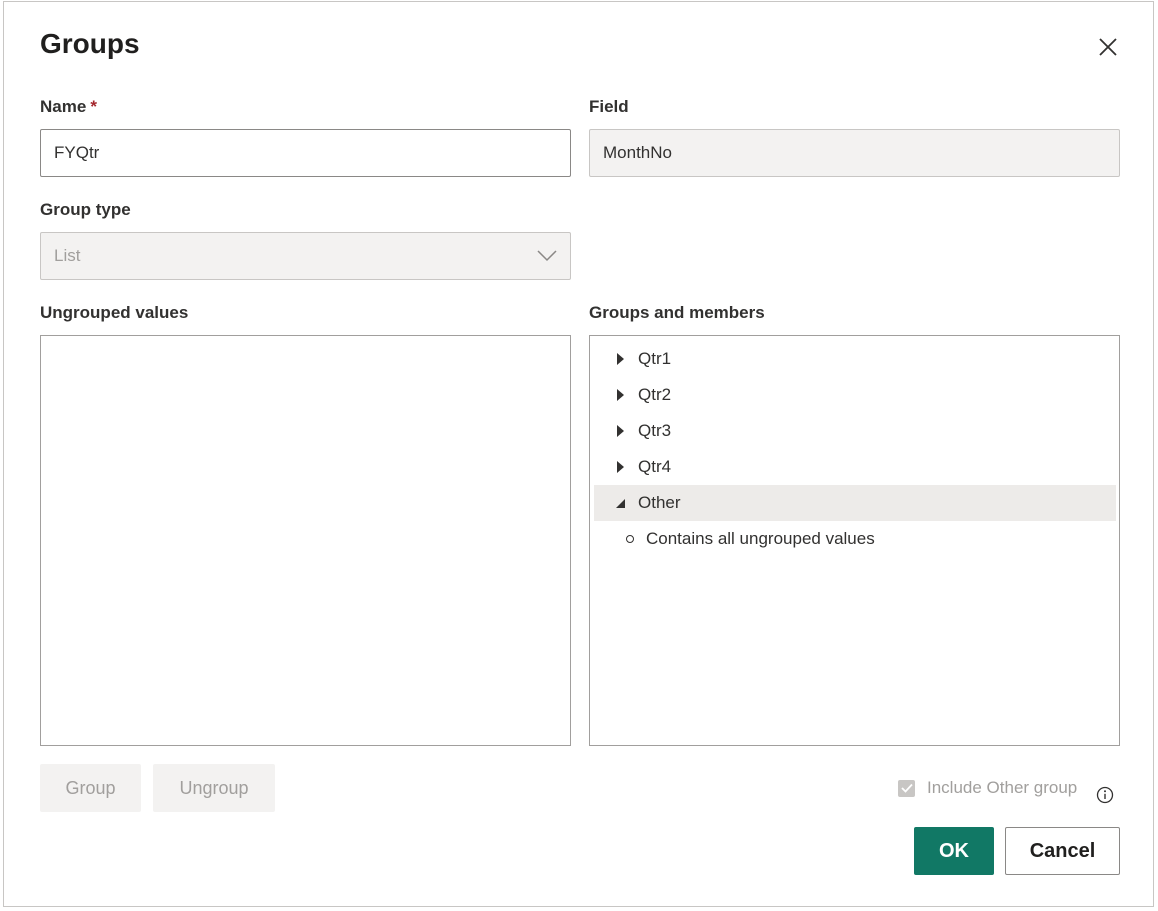 The height and width of the screenshot is (911, 1158). What do you see at coordinates (1105, 795) in the screenshot?
I see `info-icon` at bounding box center [1105, 795].